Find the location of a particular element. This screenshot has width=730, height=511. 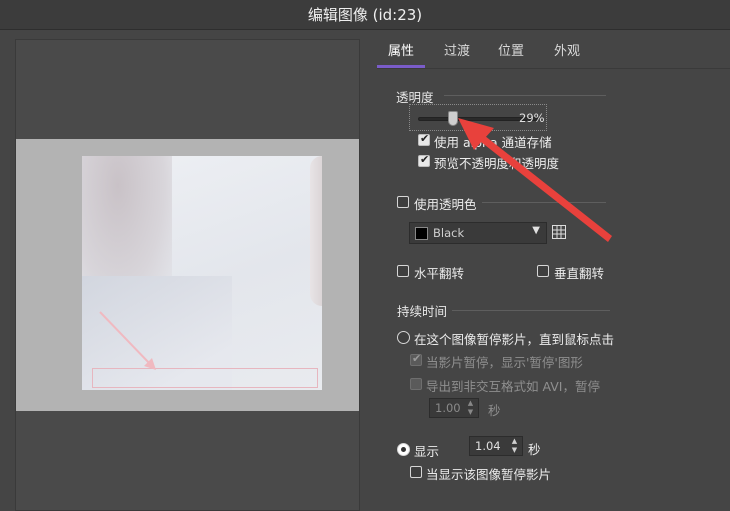

opacity-divider is located at coordinates (525, 95).